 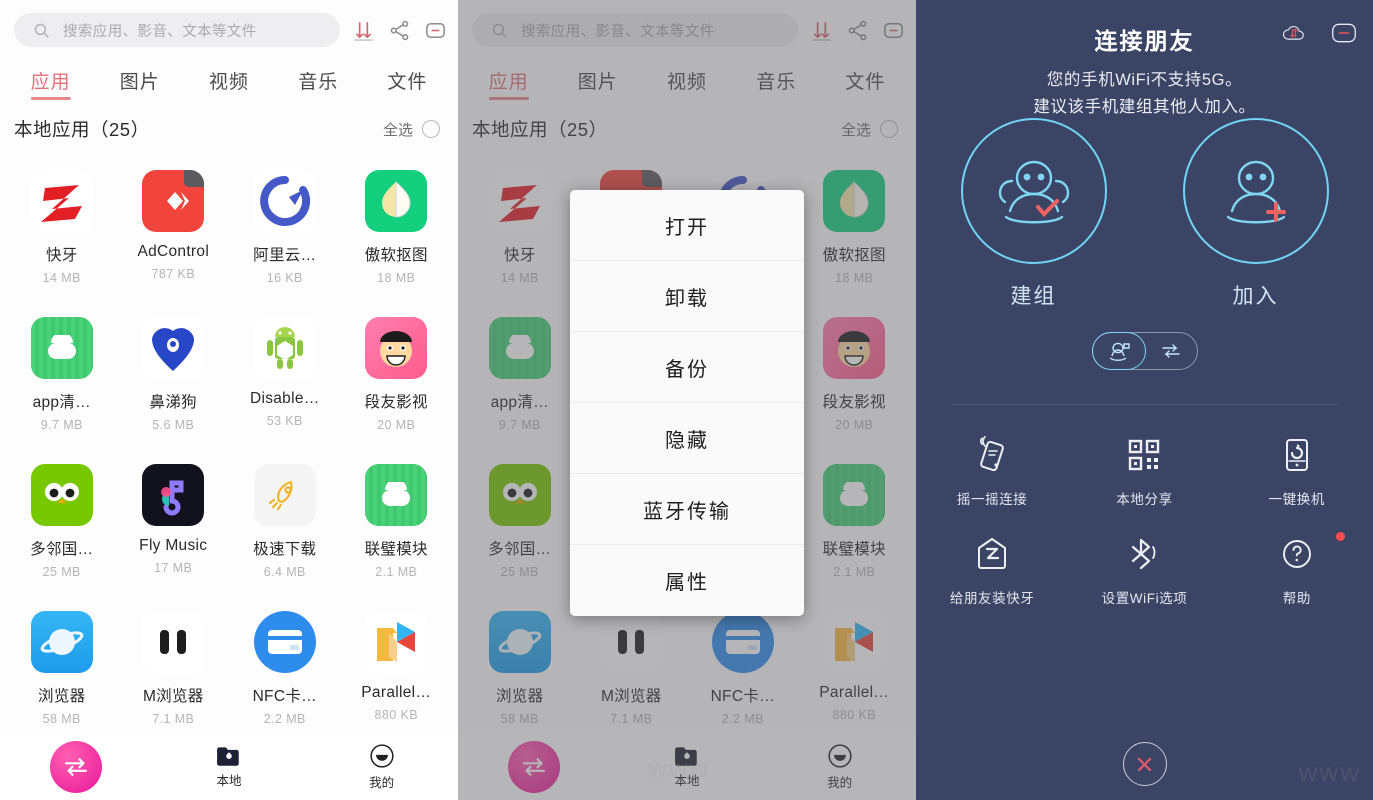 What do you see at coordinates (687, 225) in the screenshot?
I see `context-menu-item-open: 打开` at bounding box center [687, 225].